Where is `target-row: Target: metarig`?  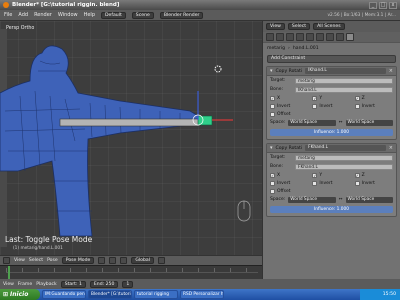
target-row: Target: metarig is located at coordinates (331, 157).